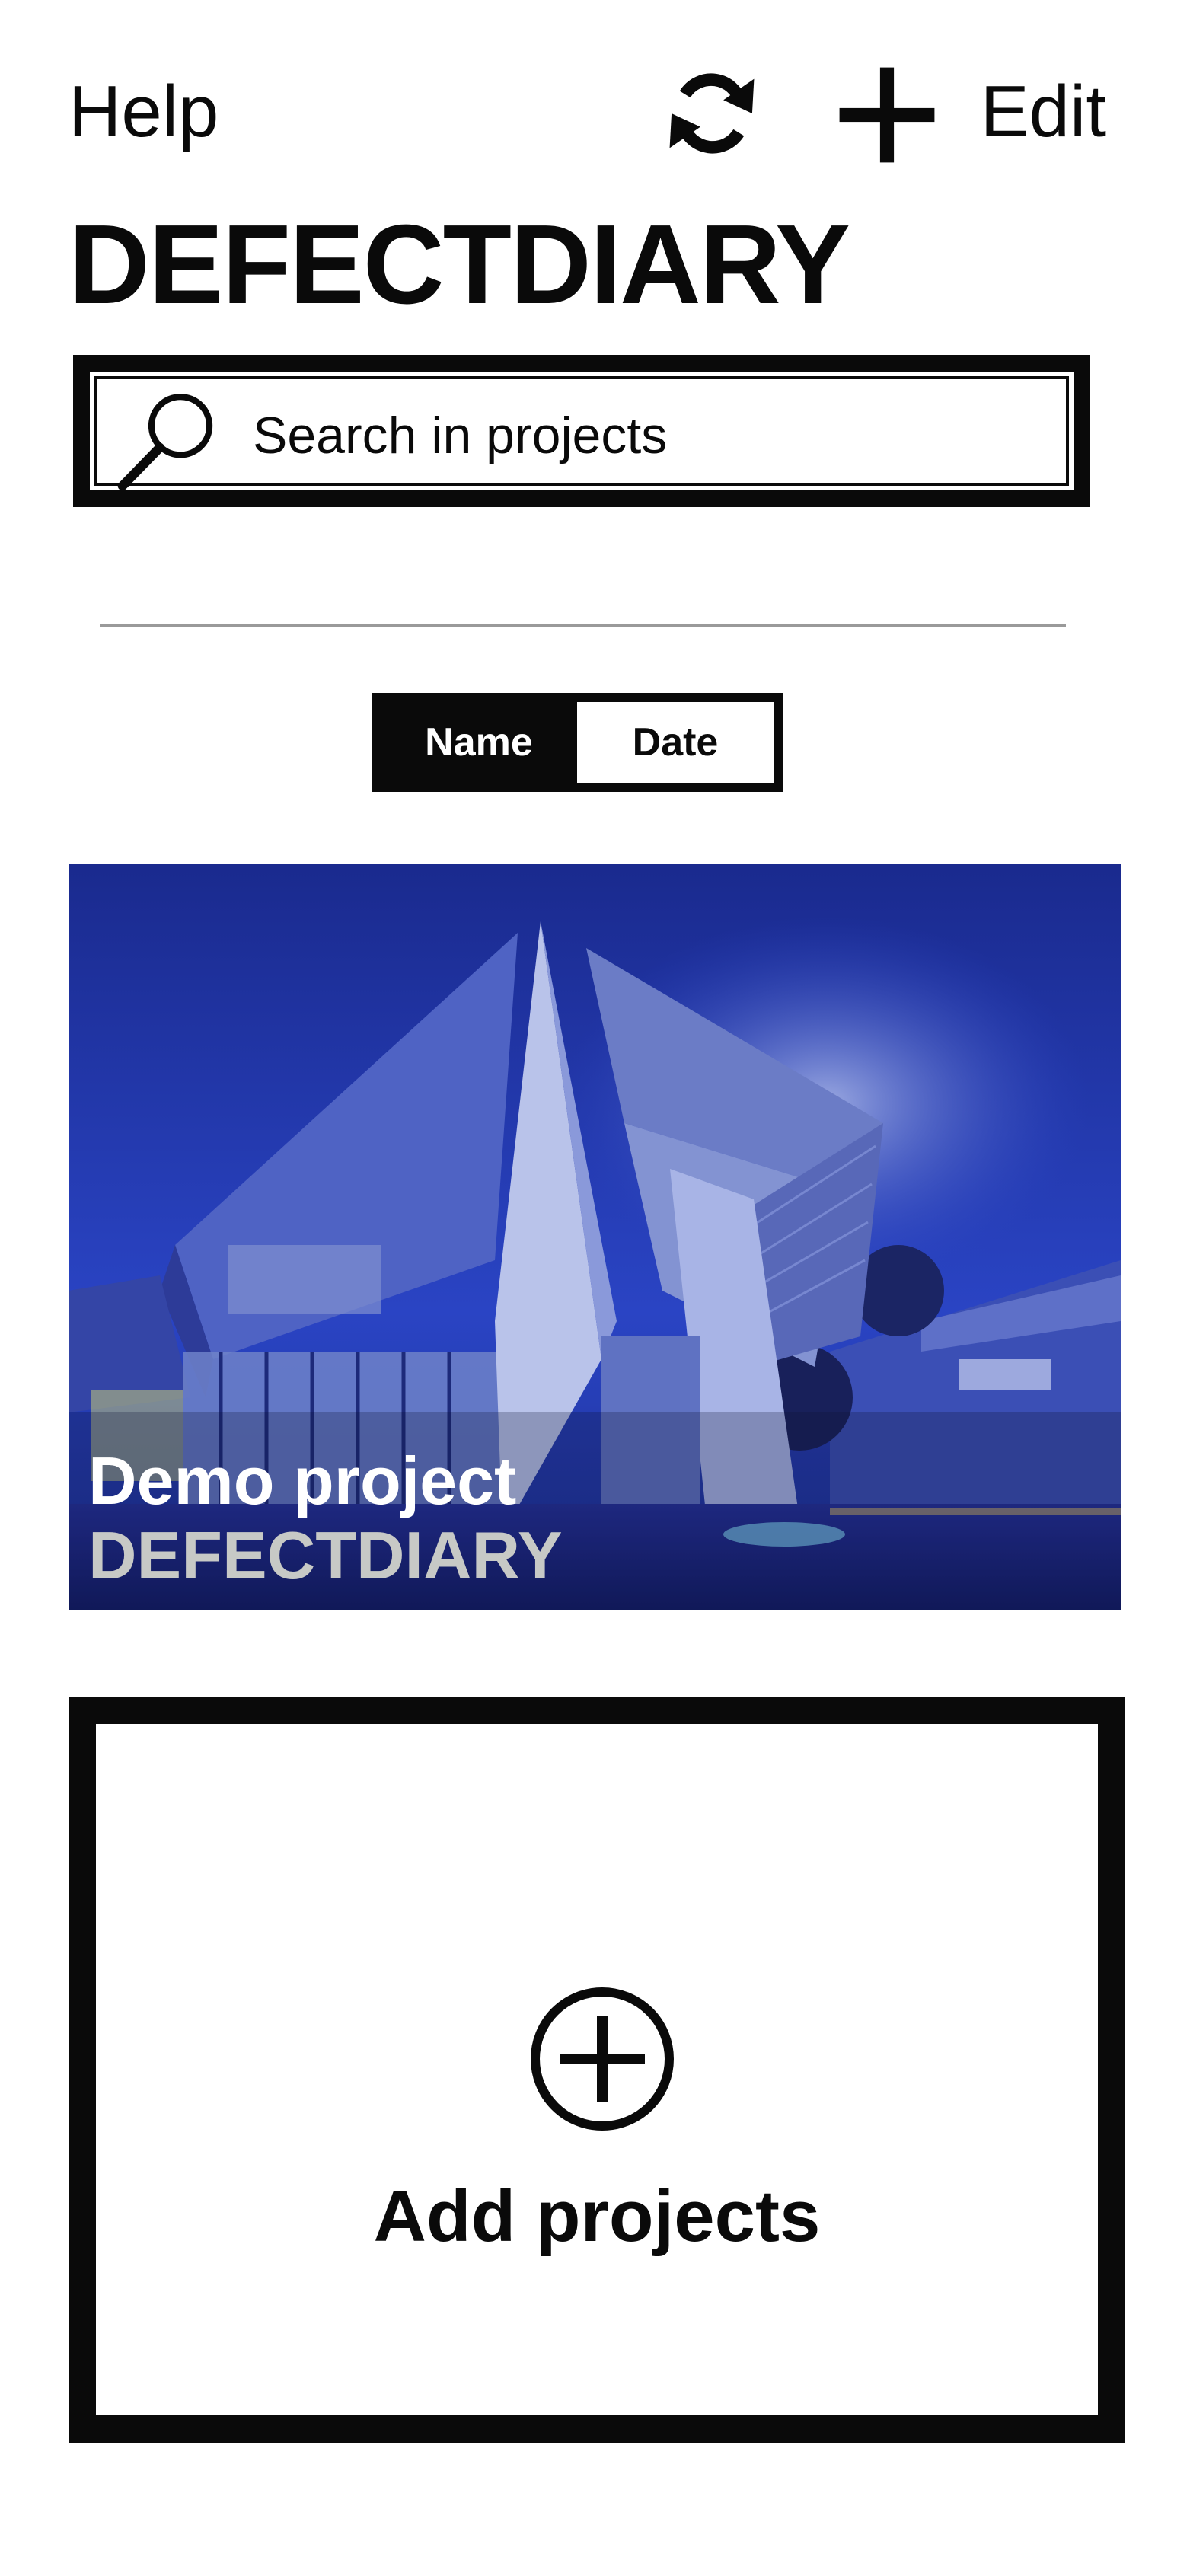 The image size is (1190, 2576). I want to click on project-name: Demo project, so click(302, 1480).